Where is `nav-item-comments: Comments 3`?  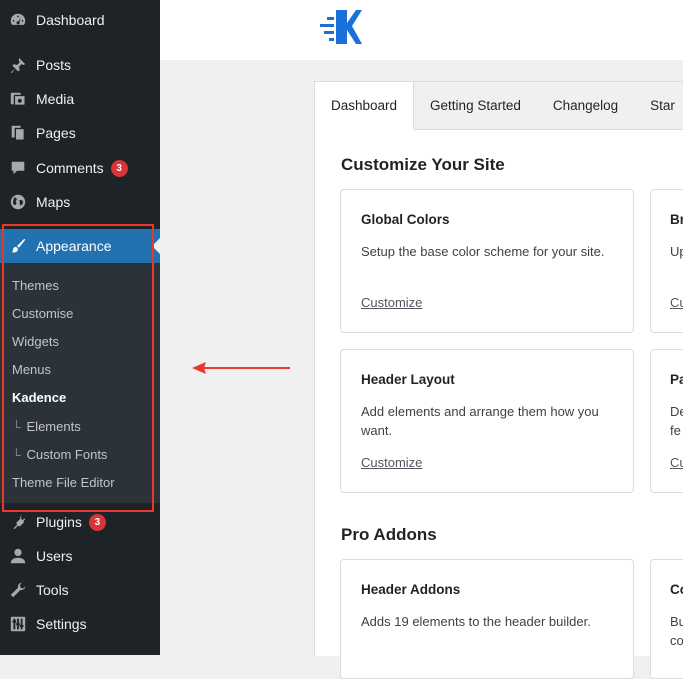
nav-item-comments: Comments 3 is located at coordinates (80, 168).